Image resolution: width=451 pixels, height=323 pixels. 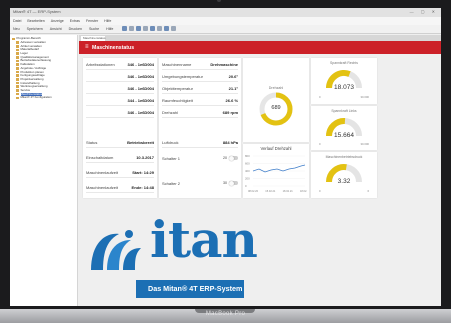 What do you see at coordinates (75, 21) in the screenshot?
I see `menu-item-extras: Extras` at bounding box center [75, 21].